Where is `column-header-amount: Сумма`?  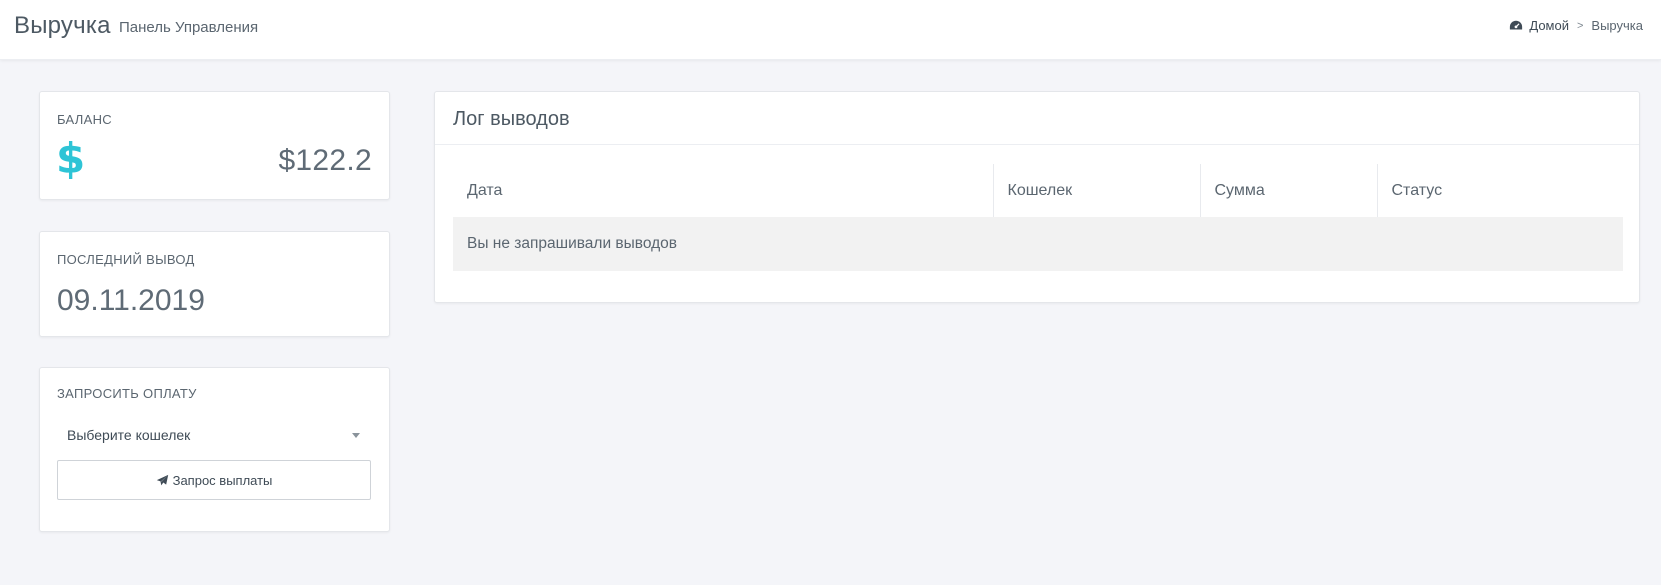 column-header-amount: Сумма is located at coordinates (1289, 190).